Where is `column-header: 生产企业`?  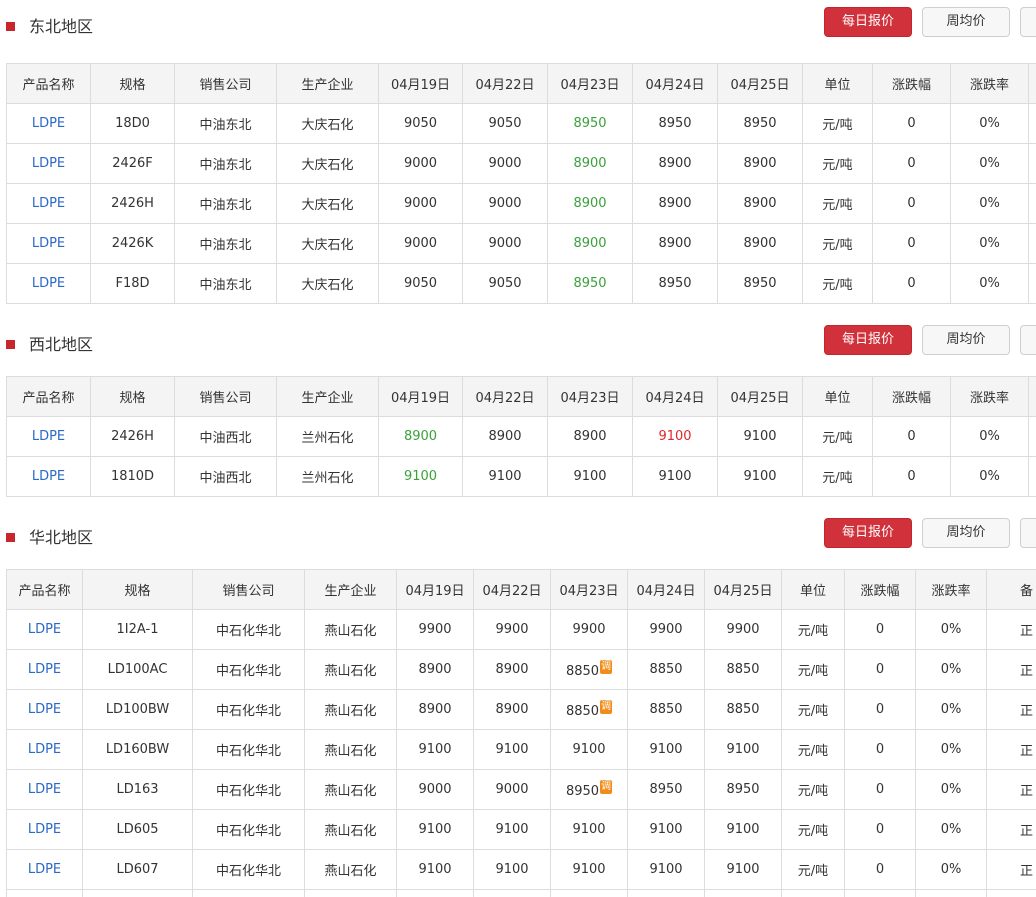 column-header: 生产企业 is located at coordinates (327, 83).